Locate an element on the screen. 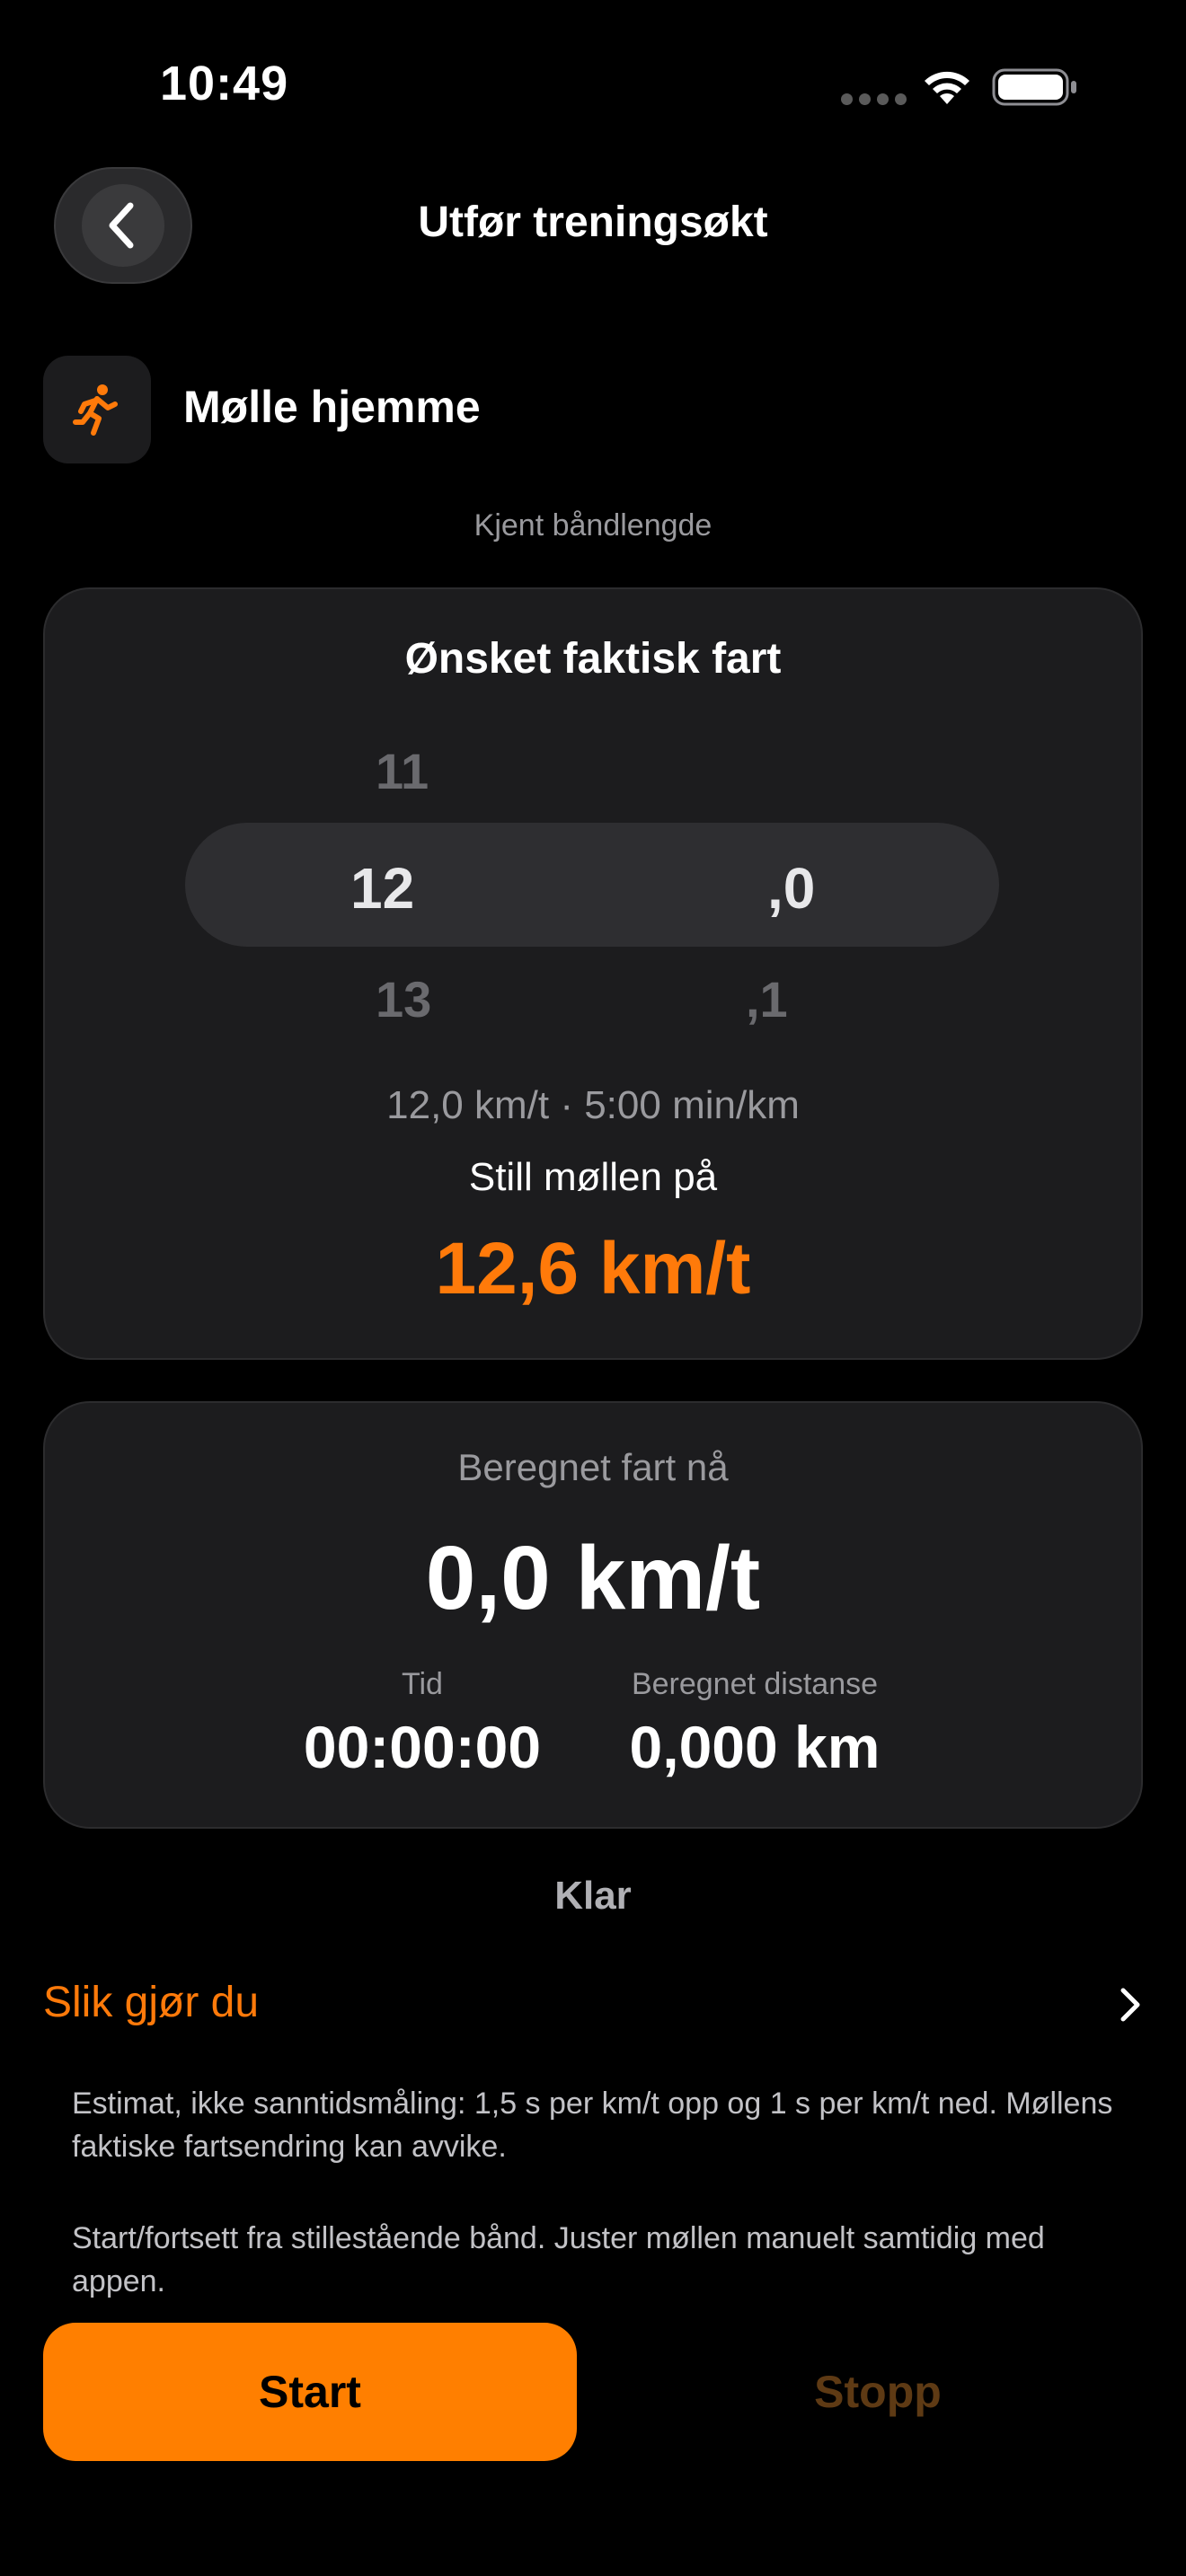 The image size is (1186, 2576). workout-type-badge is located at coordinates (97, 409).